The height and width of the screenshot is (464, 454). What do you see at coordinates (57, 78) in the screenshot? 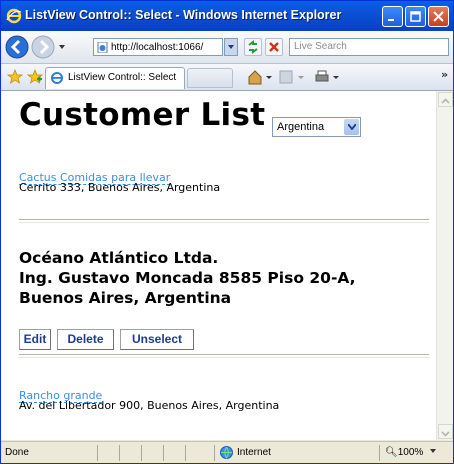
I see `ie-page-icon` at bounding box center [57, 78].